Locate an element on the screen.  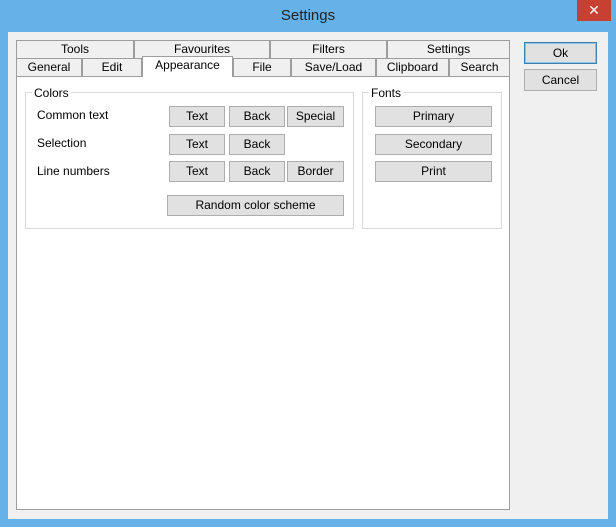
line-numbers-label: Line numbers is located at coordinates (73, 171).